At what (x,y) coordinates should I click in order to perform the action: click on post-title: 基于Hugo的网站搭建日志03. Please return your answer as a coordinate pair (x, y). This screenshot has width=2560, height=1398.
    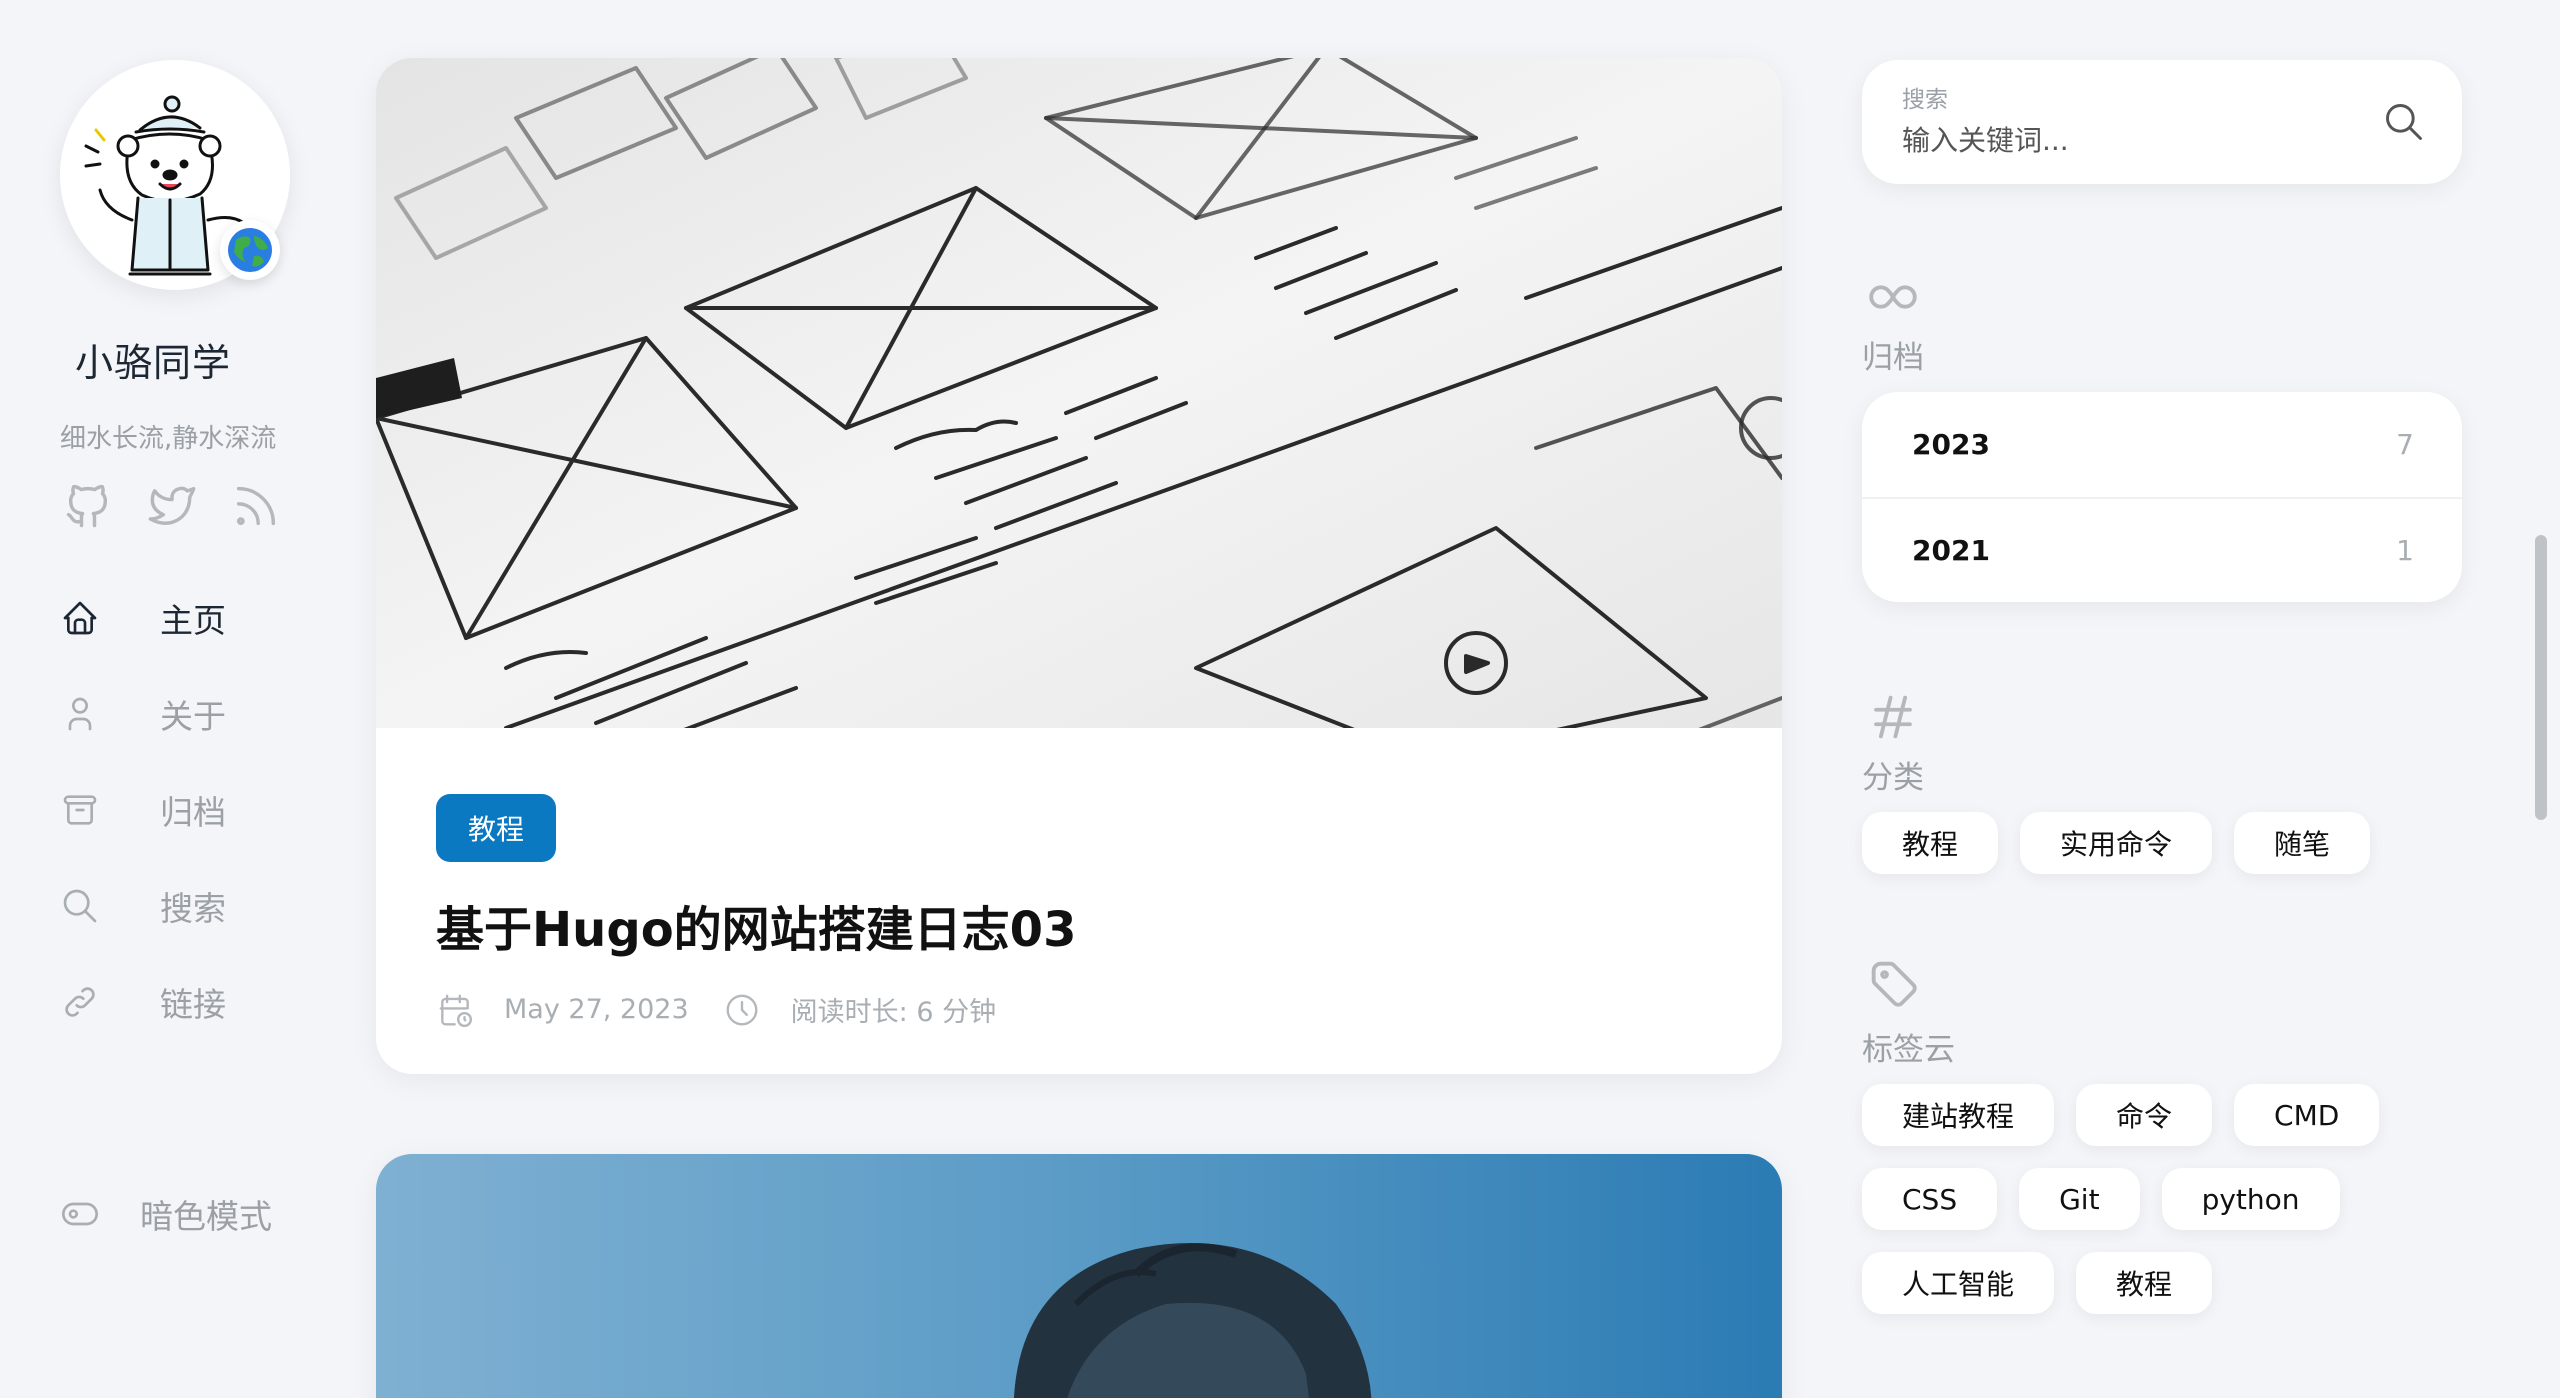
    Looking at the image, I should click on (1079, 925).